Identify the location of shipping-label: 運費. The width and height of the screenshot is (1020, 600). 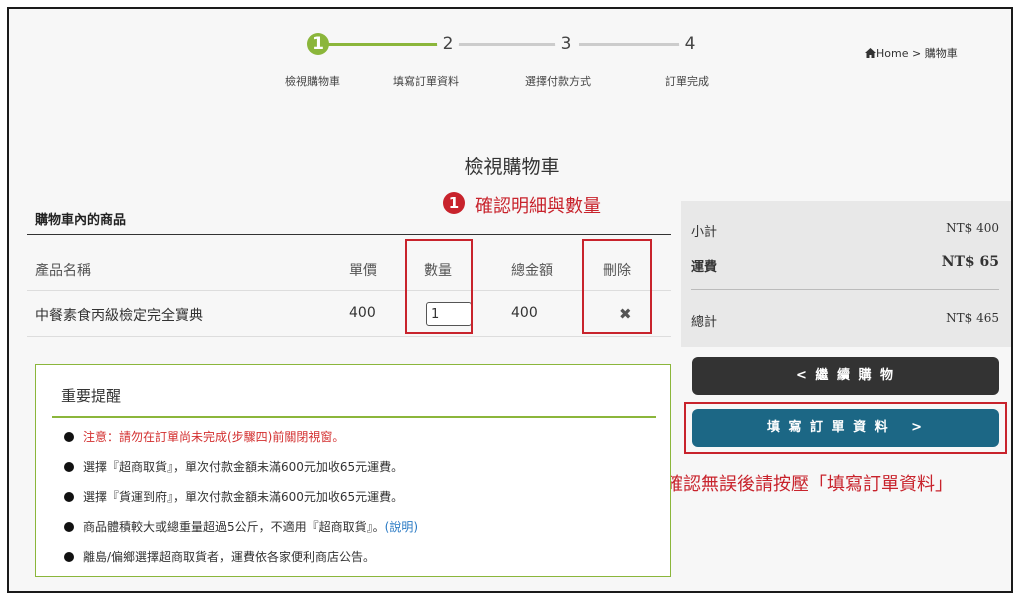
(704, 267).